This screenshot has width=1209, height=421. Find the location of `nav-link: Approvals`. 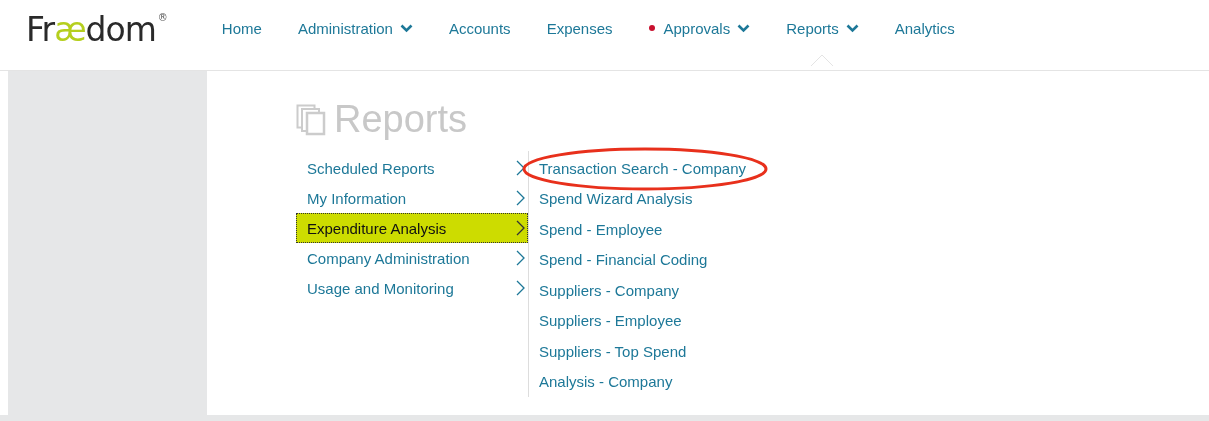

nav-link: Approvals is located at coordinates (707, 28).